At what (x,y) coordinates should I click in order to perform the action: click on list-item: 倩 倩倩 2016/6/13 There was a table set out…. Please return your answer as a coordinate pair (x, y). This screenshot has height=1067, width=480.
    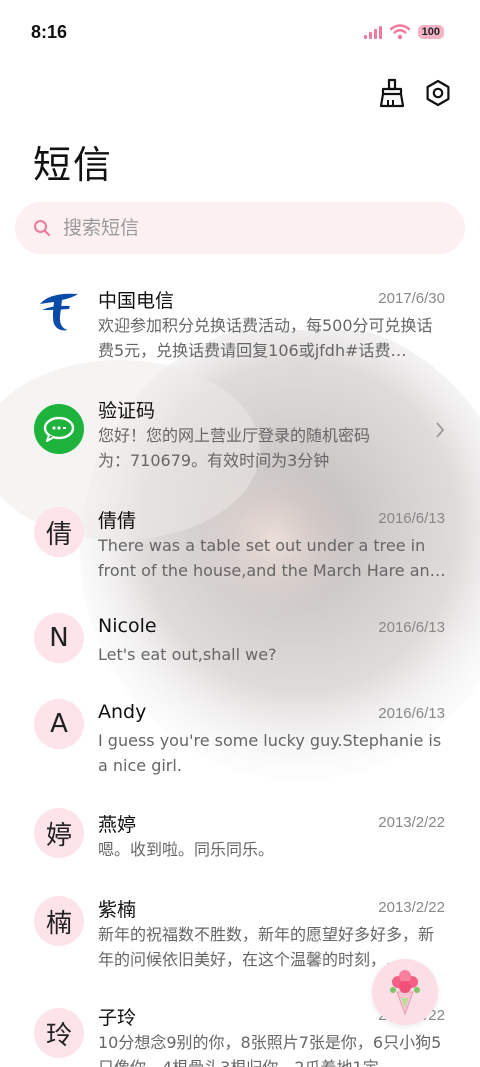
    Looking at the image, I should click on (240, 551).